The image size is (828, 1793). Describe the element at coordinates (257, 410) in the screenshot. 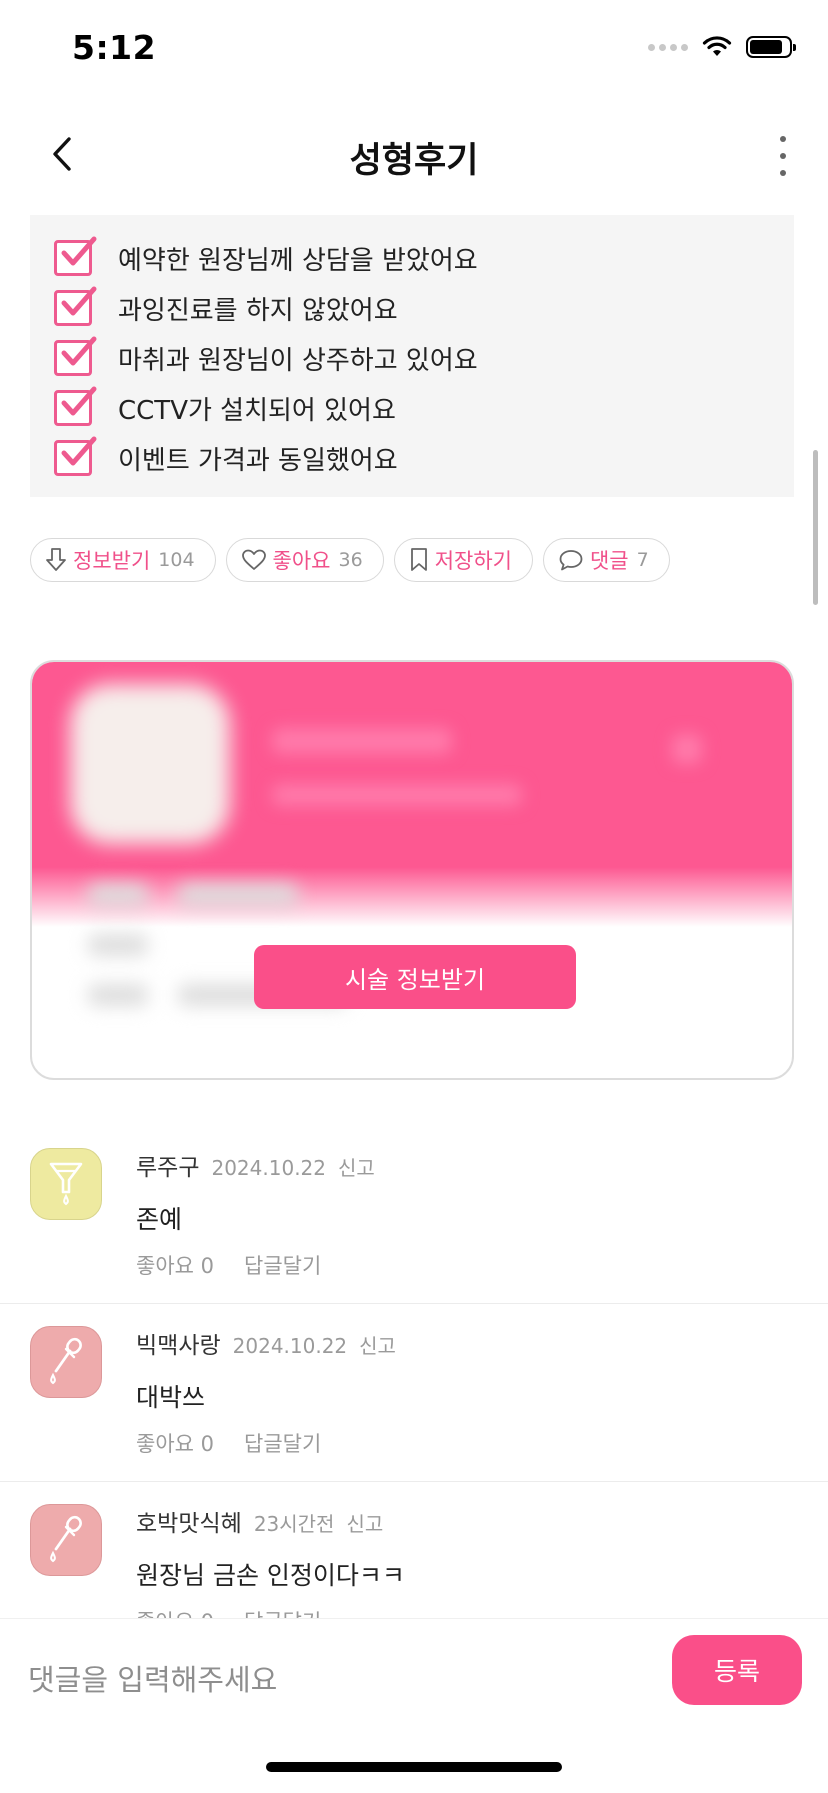

I see `checklist-label: CCTV가 설치되어 있어요` at that location.